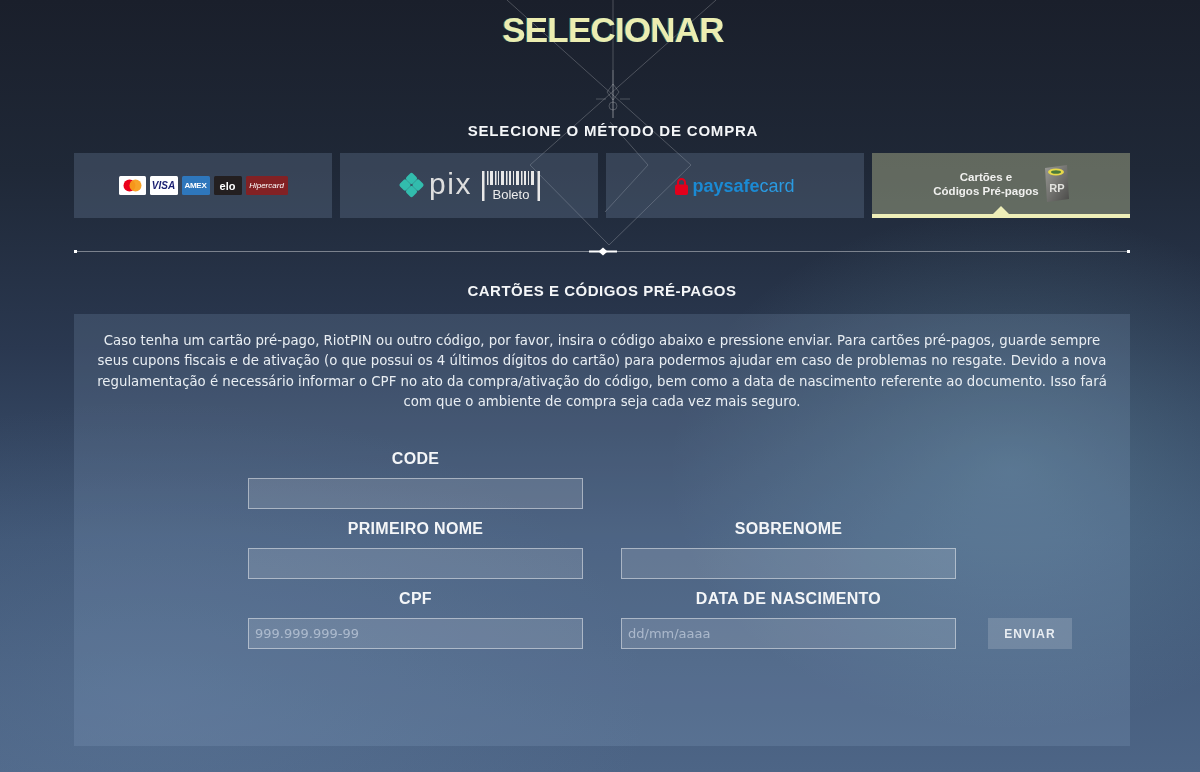 This screenshot has width=1200, height=772. I want to click on card-logo: VISA, so click(163, 185).